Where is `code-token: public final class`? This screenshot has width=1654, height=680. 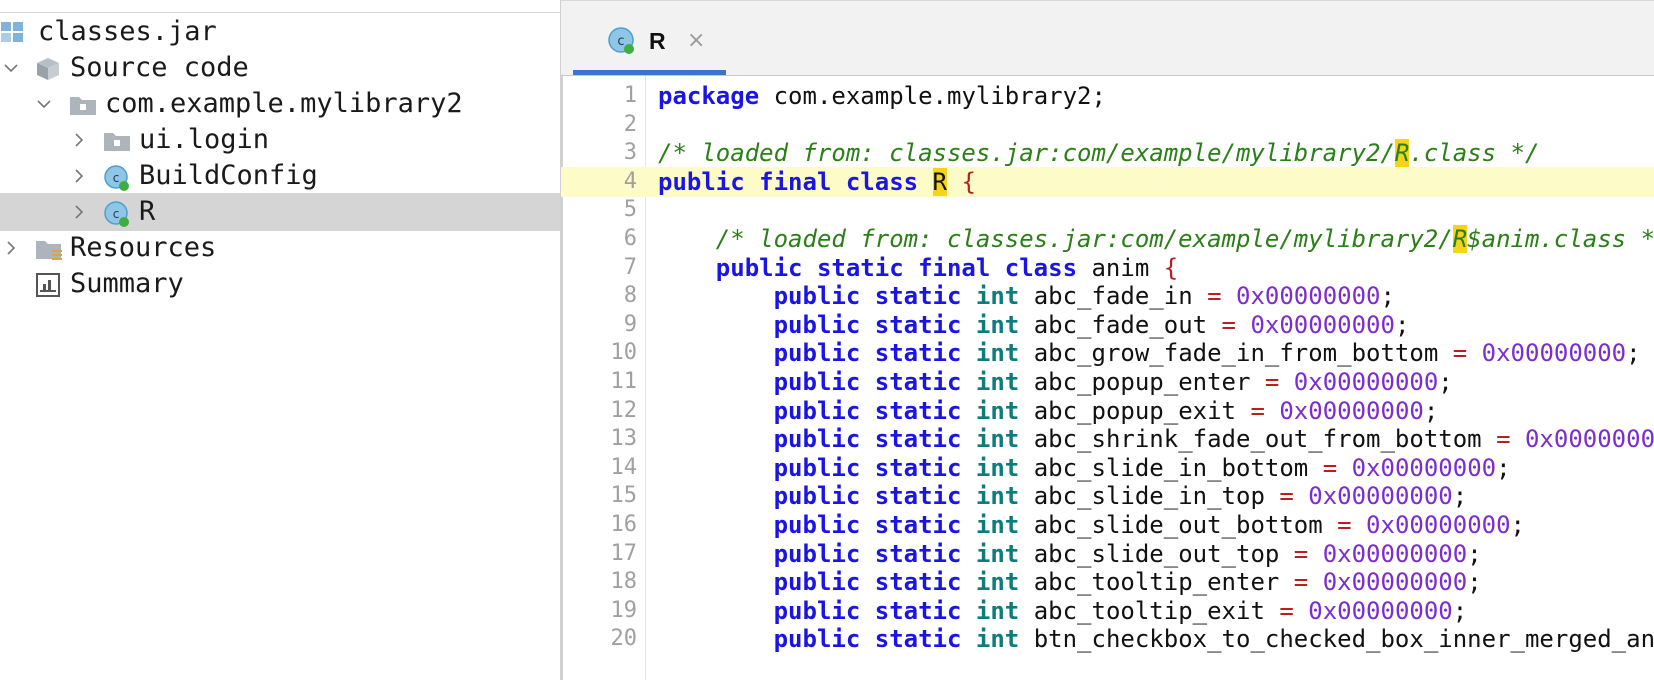 code-token: public final class is located at coordinates (788, 181).